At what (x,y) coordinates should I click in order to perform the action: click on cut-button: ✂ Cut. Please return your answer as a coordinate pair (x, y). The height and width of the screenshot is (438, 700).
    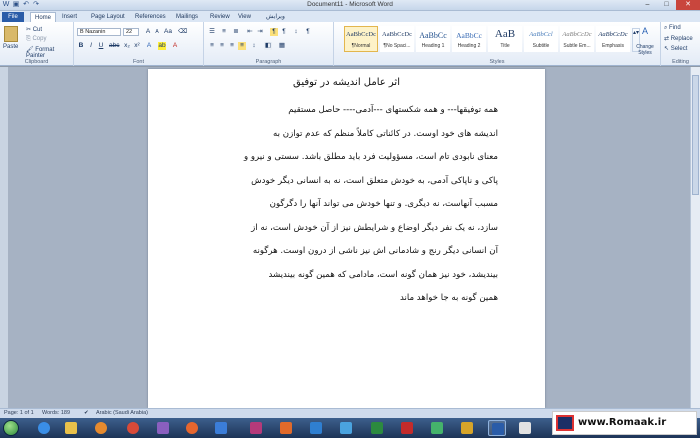
    Looking at the image, I should click on (34, 29).